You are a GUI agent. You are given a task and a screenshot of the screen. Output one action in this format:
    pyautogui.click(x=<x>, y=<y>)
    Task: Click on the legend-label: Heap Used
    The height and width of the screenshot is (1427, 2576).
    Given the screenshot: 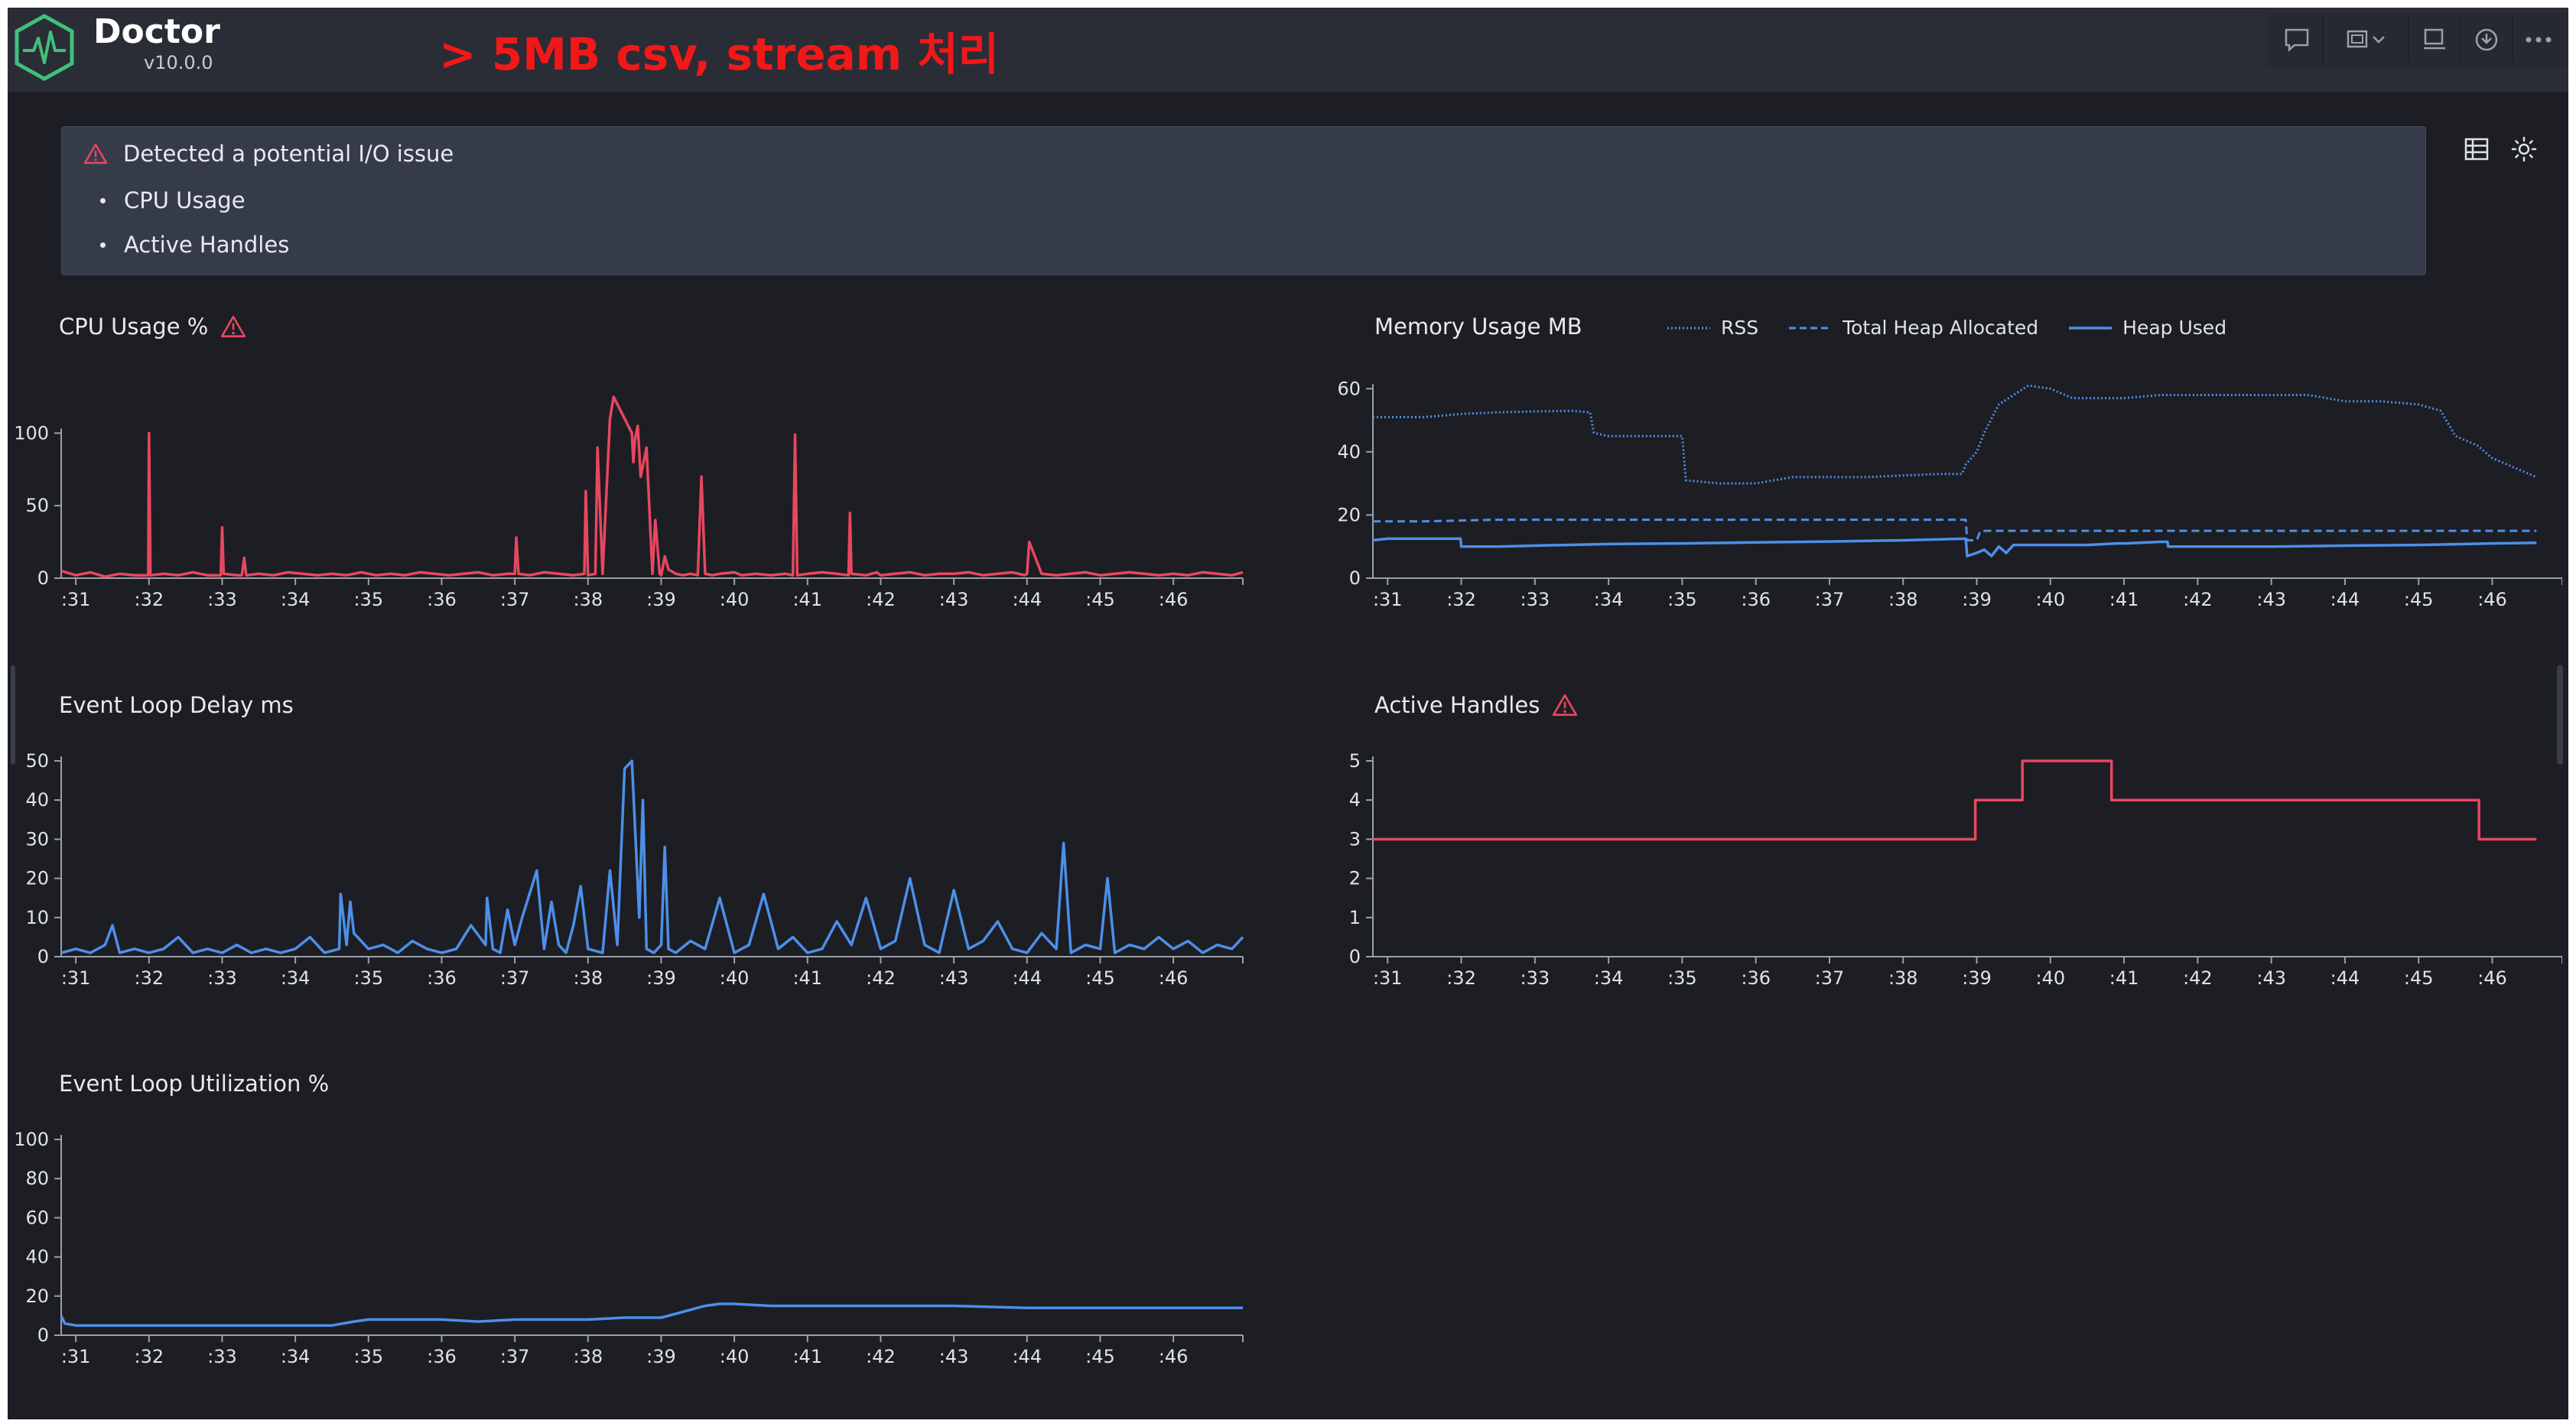 What is the action you would take?
    pyautogui.click(x=2174, y=328)
    